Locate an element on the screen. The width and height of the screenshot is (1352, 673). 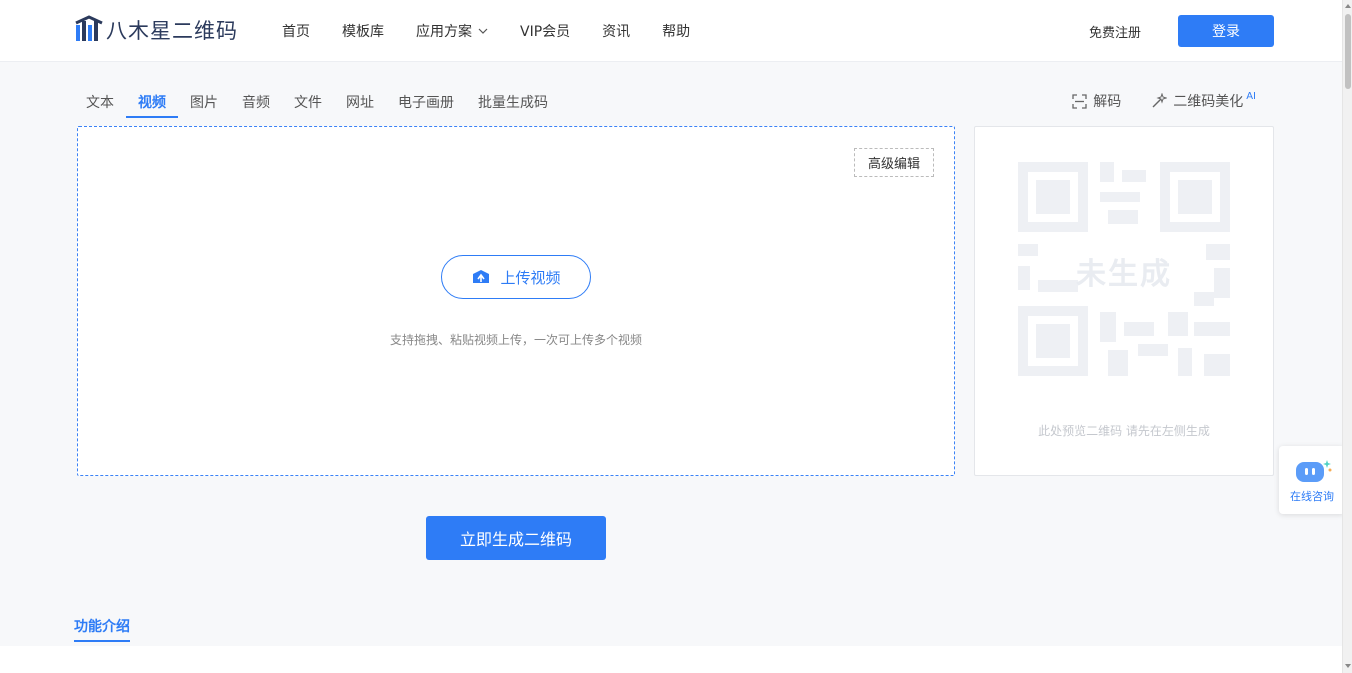
nav-help: 帮助 is located at coordinates (676, 31).